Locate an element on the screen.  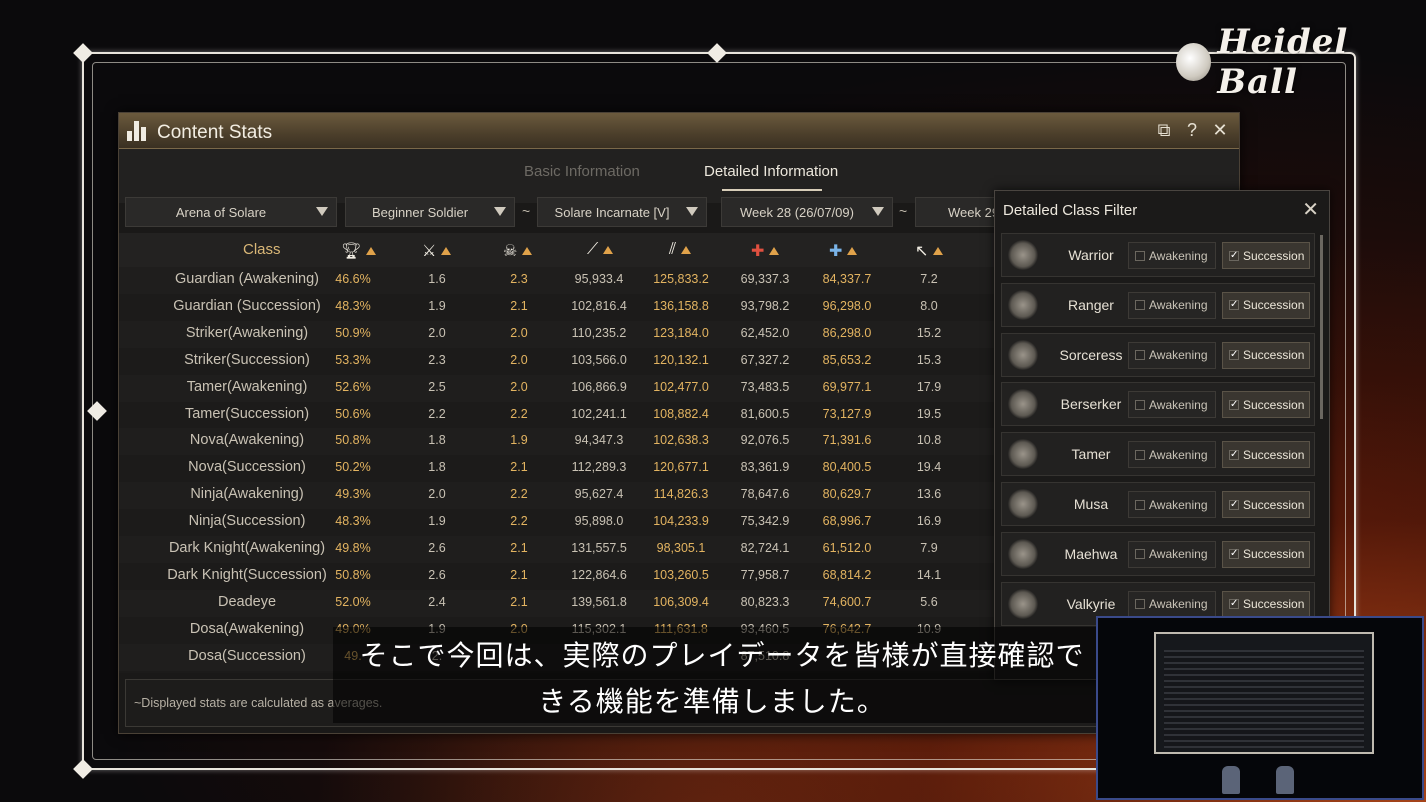
row-class-name: Dosa(Awakening) is located at coordinates (247, 628).